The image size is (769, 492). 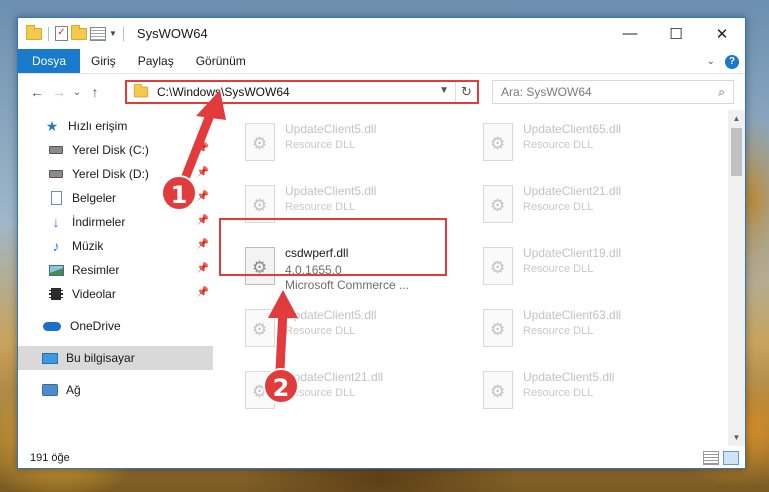 I want to click on sidebar-item-network: Ağ, so click(x=115, y=390).